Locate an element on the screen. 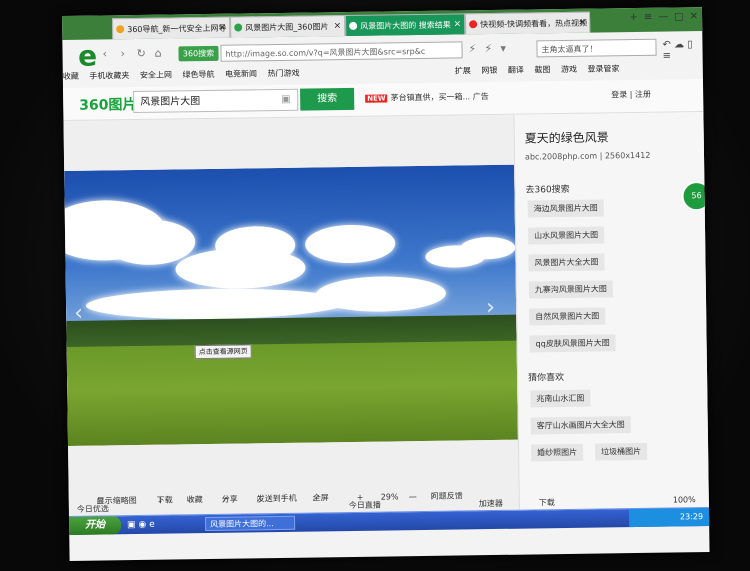 This screenshot has height=571, width=750. extension-item: 截图 is located at coordinates (542, 69).